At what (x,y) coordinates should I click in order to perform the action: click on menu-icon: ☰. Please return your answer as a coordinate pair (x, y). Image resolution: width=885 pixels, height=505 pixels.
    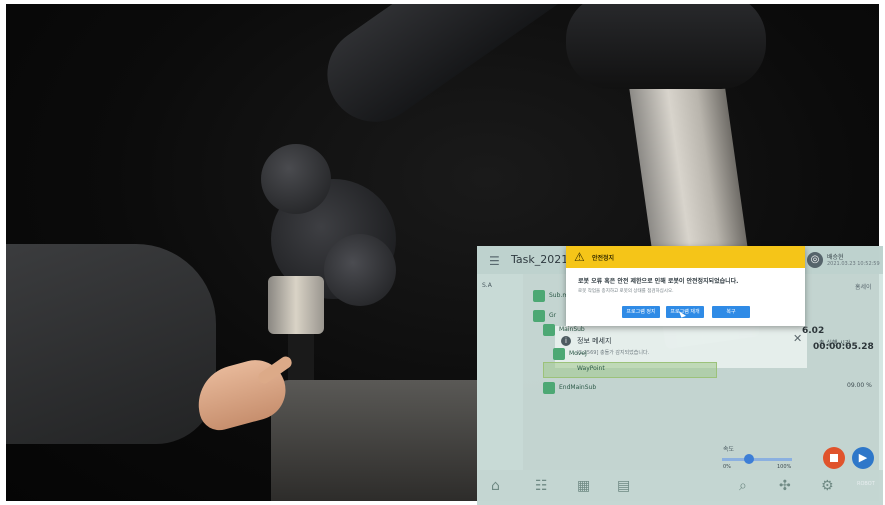
    Looking at the image, I should click on (494, 261).